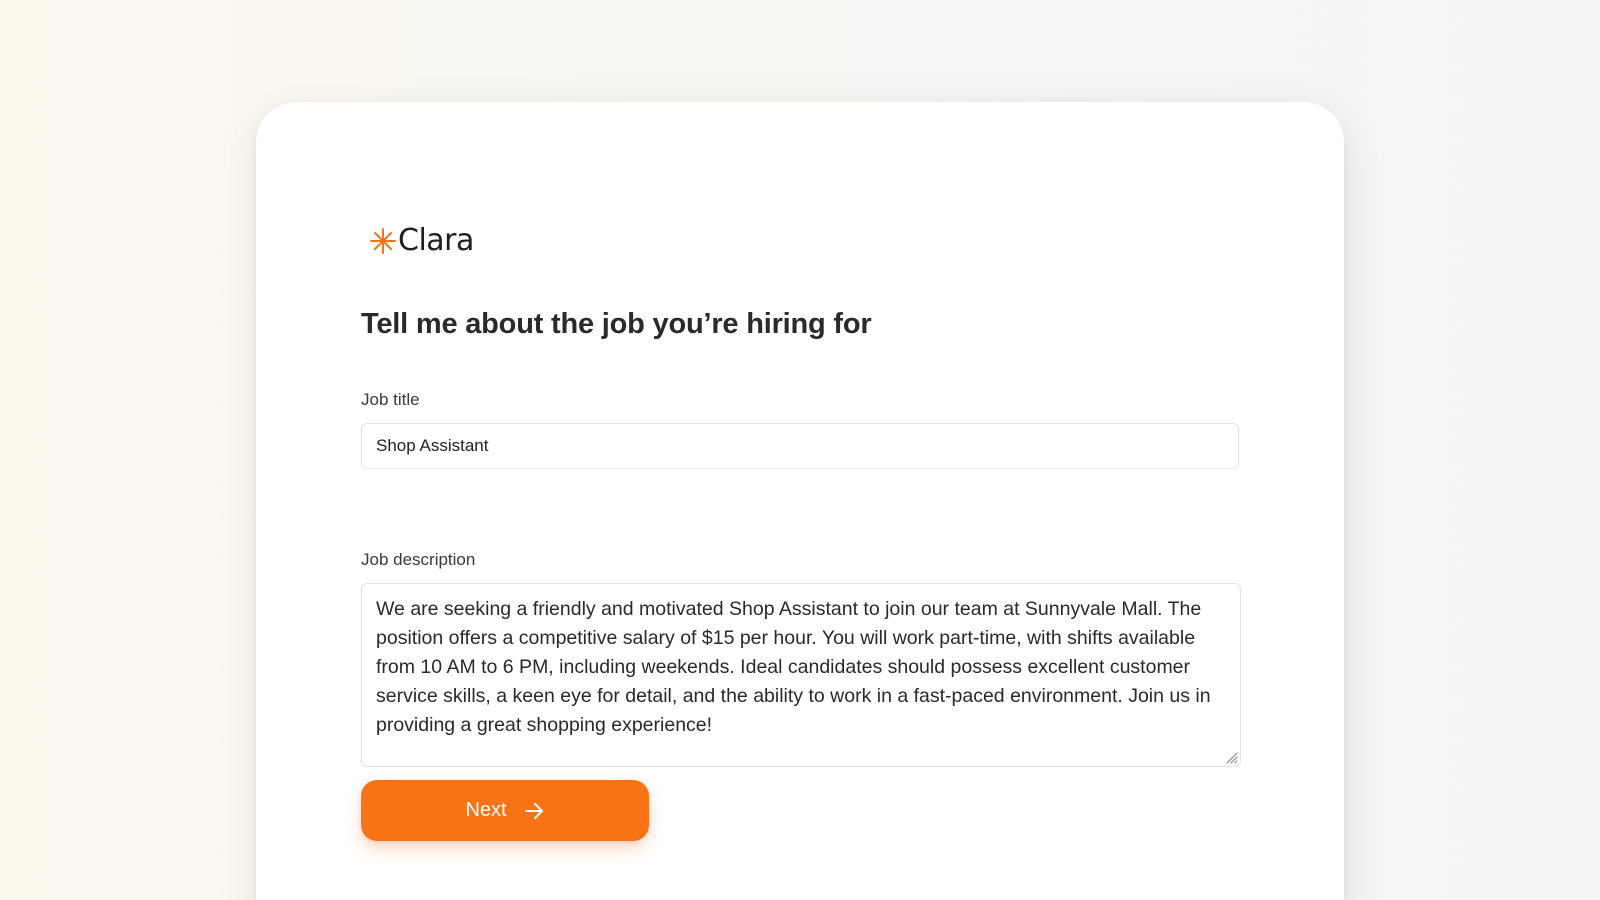 The width and height of the screenshot is (1600, 900). Describe the element at coordinates (800, 446) in the screenshot. I see `job-title-input` at that location.